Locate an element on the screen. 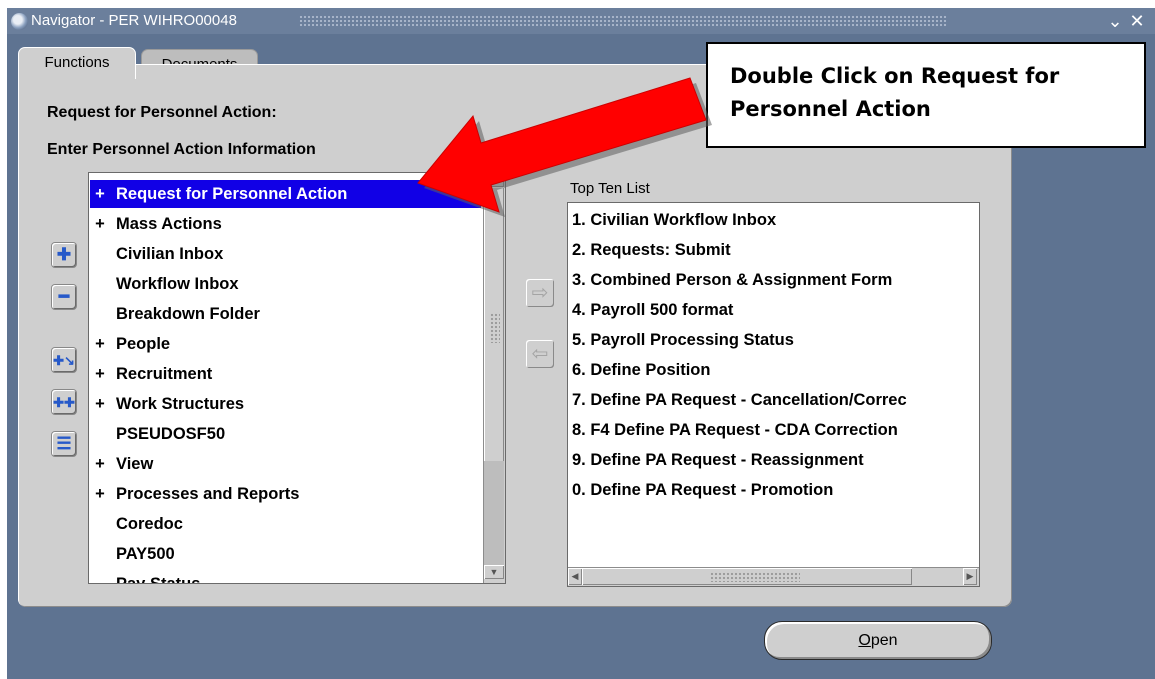 Image resolution: width=1155 pixels, height=679 pixels. tab-functions: Functions is located at coordinates (77, 63).